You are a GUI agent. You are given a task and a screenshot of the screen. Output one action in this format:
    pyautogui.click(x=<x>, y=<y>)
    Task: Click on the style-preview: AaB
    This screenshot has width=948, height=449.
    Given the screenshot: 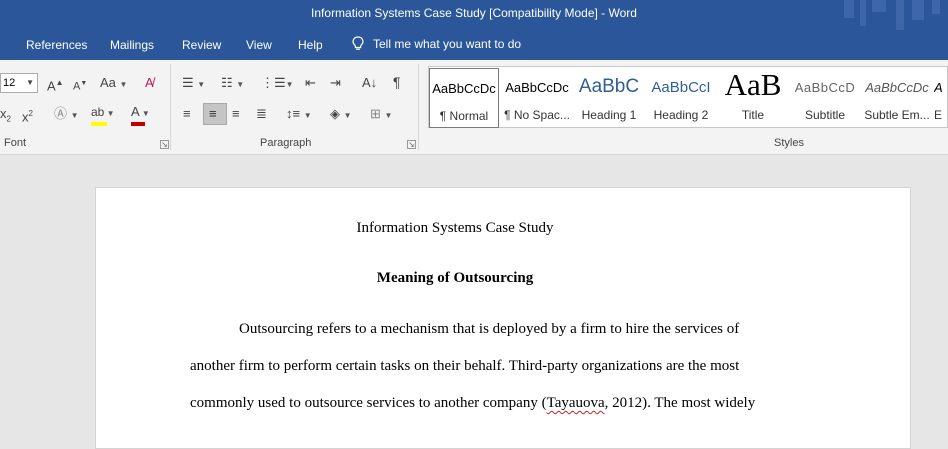 What is the action you would take?
    pyautogui.click(x=753, y=85)
    